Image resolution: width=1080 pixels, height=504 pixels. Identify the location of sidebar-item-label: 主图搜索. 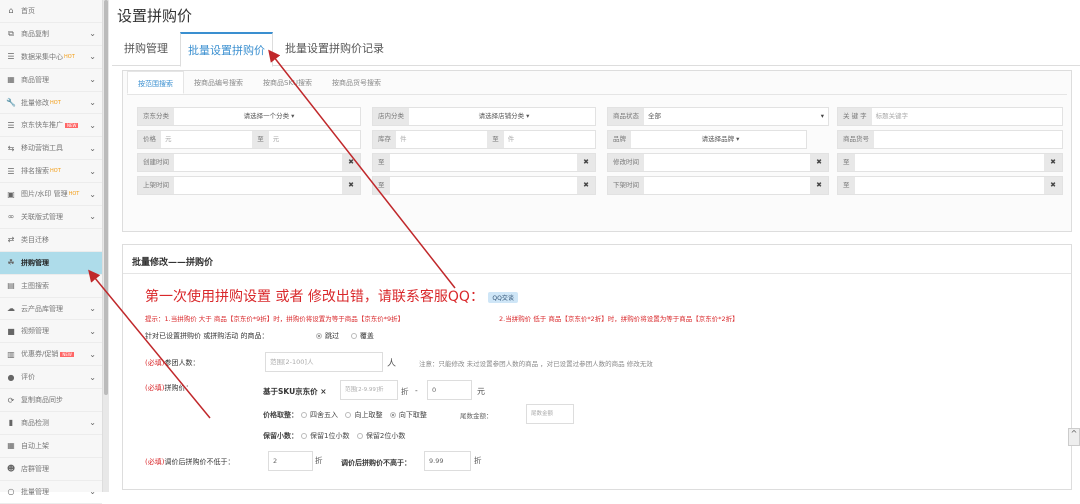
(35, 285).